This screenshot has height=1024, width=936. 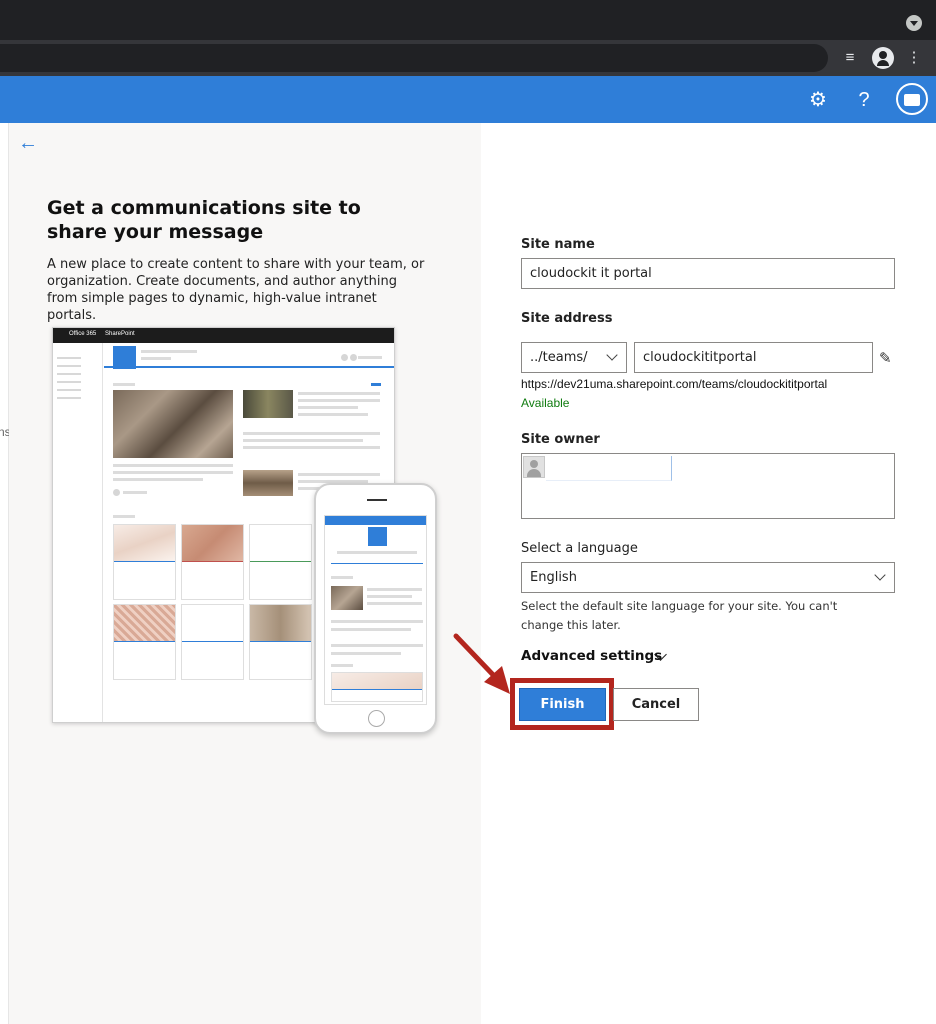 I want to click on phone-preview, so click(x=375, y=608).